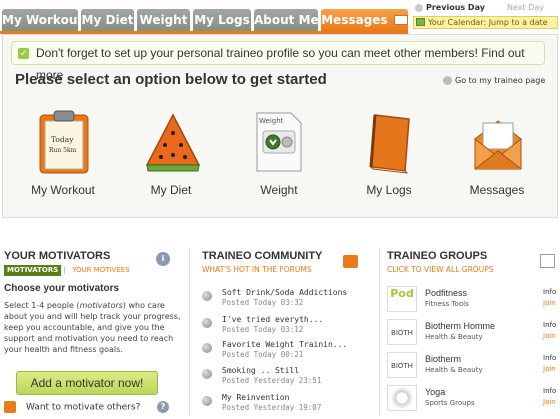  What do you see at coordinates (454, 337) in the screenshot?
I see `group-category: Health & Beauty` at bounding box center [454, 337].